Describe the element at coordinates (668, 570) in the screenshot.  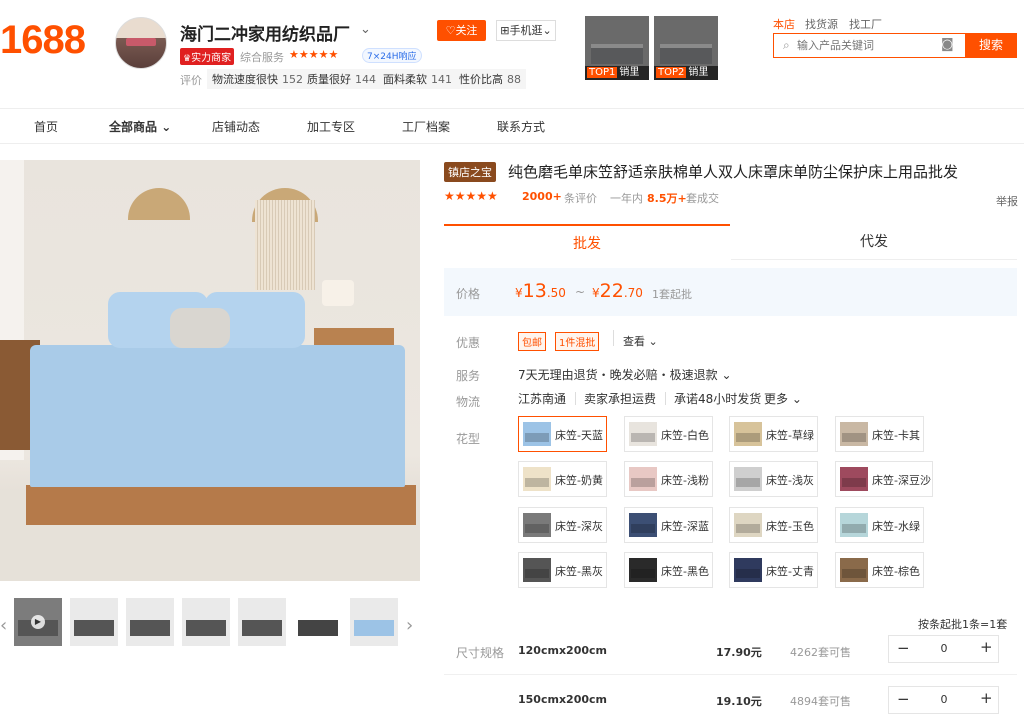
I see `variant-option: 床笠-黑色` at that location.